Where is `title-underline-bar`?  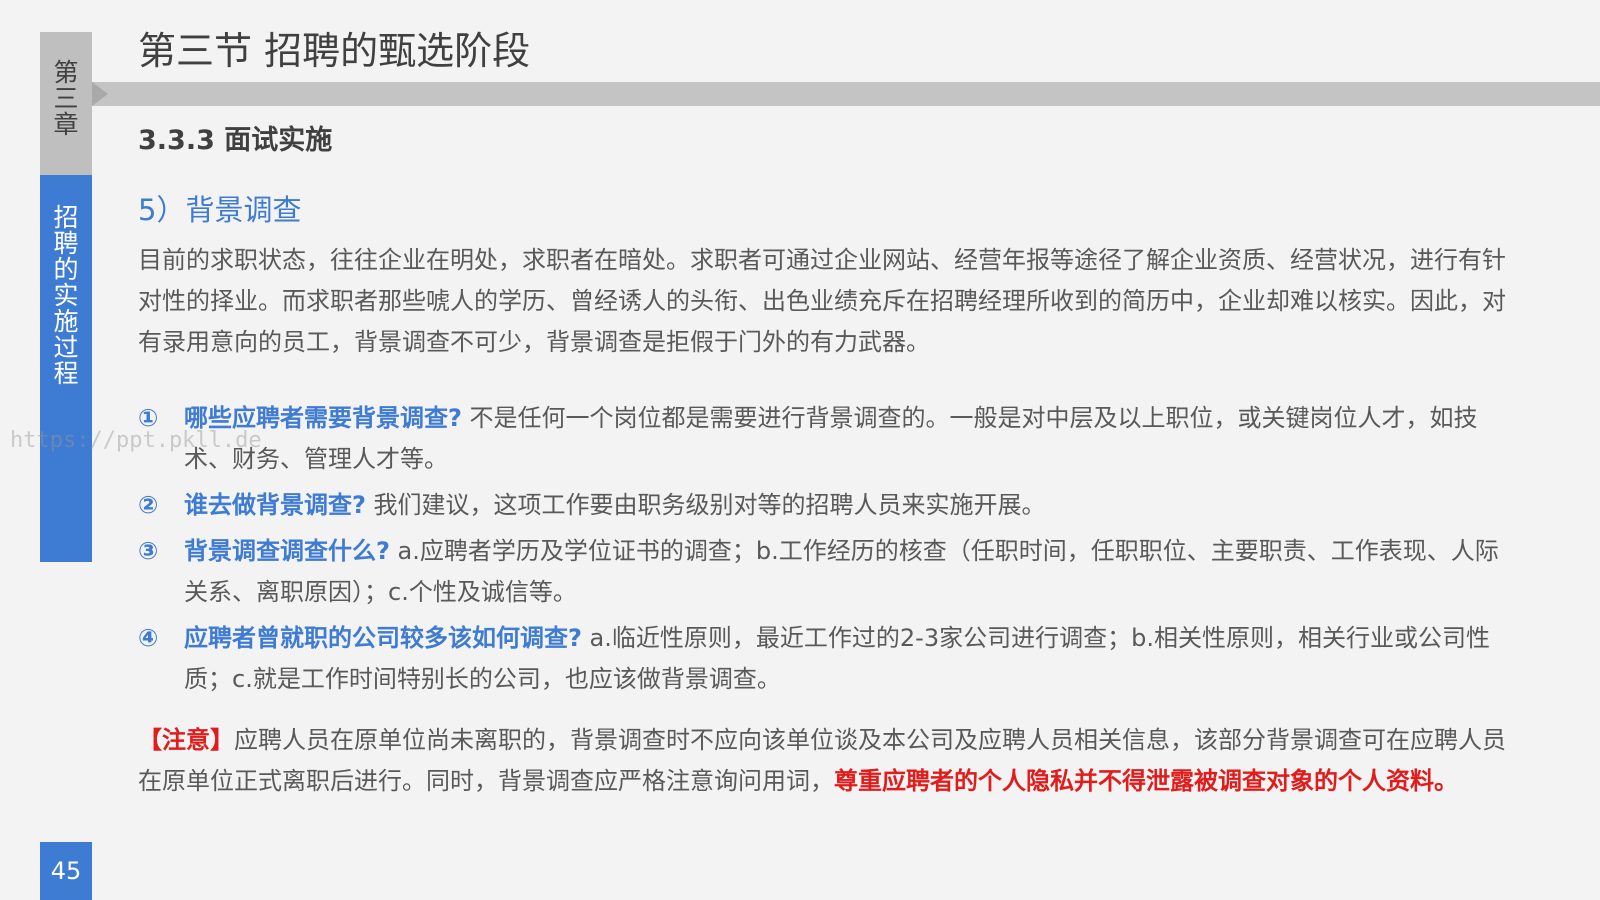 title-underline-bar is located at coordinates (846, 94).